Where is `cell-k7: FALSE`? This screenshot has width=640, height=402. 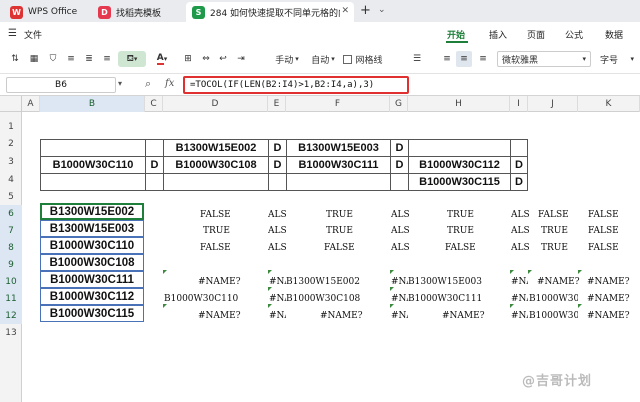
cell-k7: FALSE is located at coordinates (603, 231).